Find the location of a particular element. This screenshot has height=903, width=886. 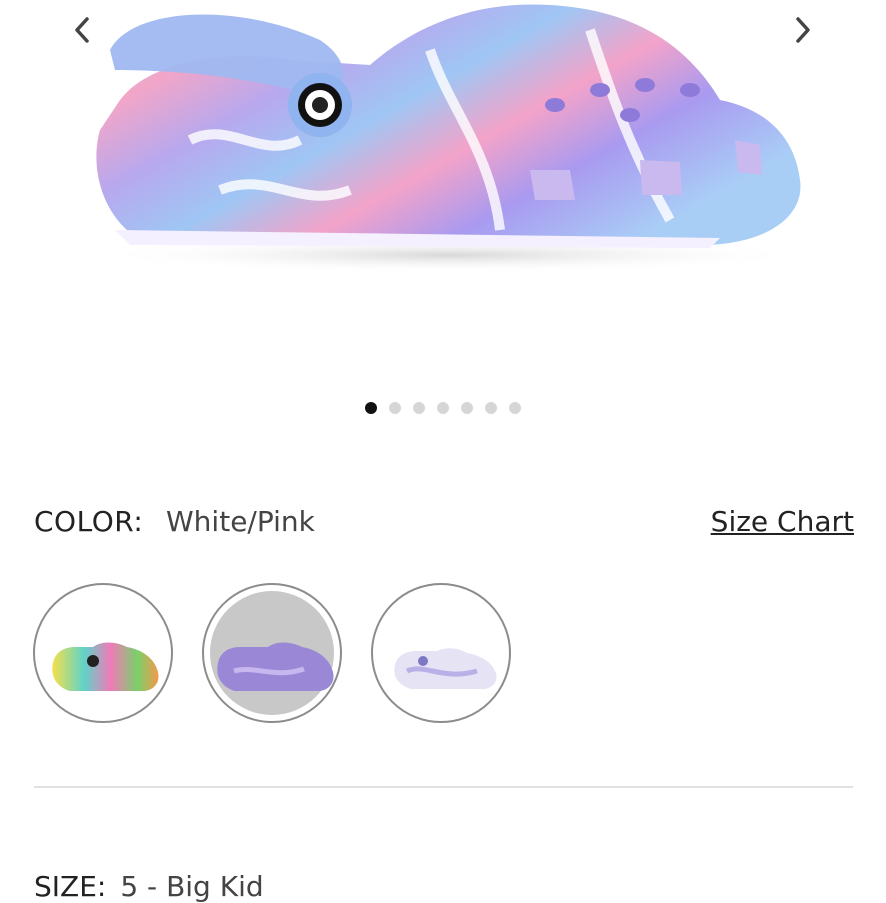

gallery-prev-button is located at coordinates (82, 30).